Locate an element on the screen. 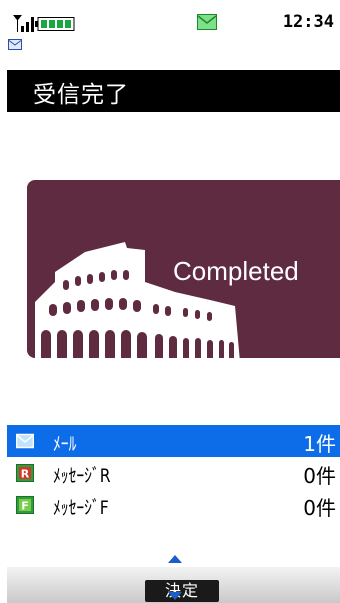 This screenshot has height=603, width=340. scroll-down-arrow-icon is located at coordinates (175, 596).